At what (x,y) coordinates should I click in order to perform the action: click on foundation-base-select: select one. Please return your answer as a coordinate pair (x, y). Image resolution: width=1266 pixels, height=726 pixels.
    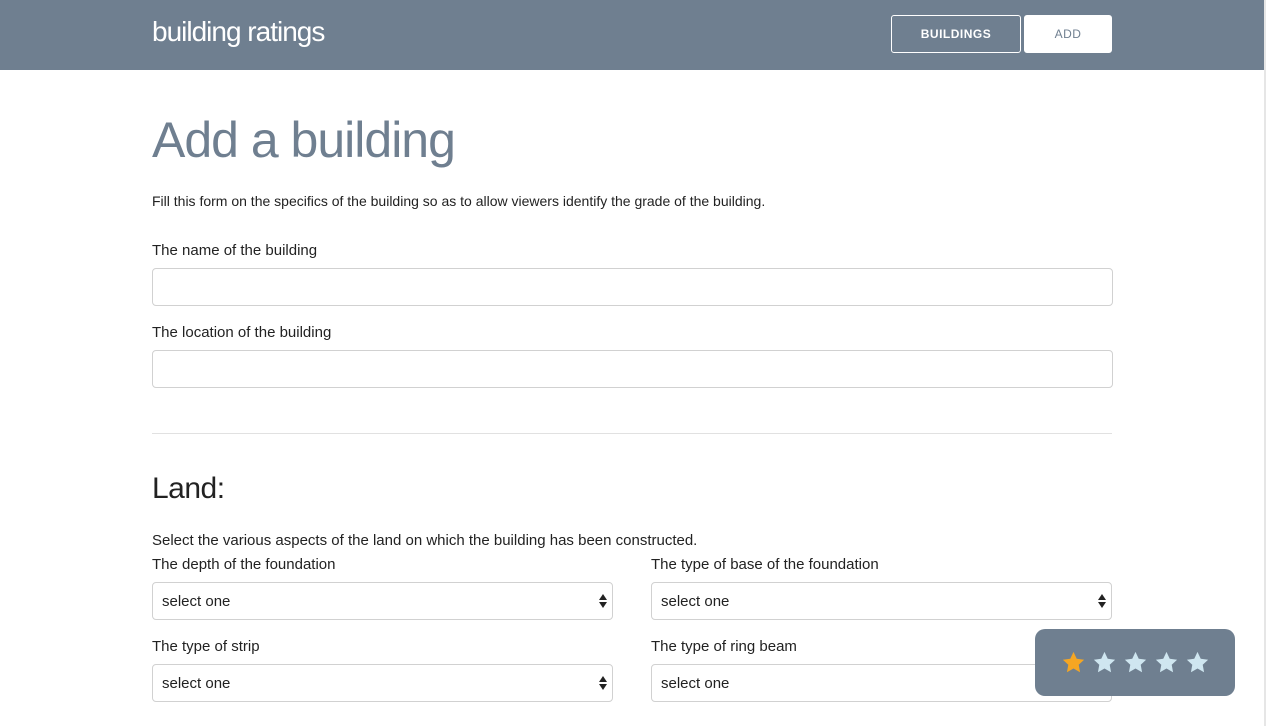
    Looking at the image, I should click on (881, 601).